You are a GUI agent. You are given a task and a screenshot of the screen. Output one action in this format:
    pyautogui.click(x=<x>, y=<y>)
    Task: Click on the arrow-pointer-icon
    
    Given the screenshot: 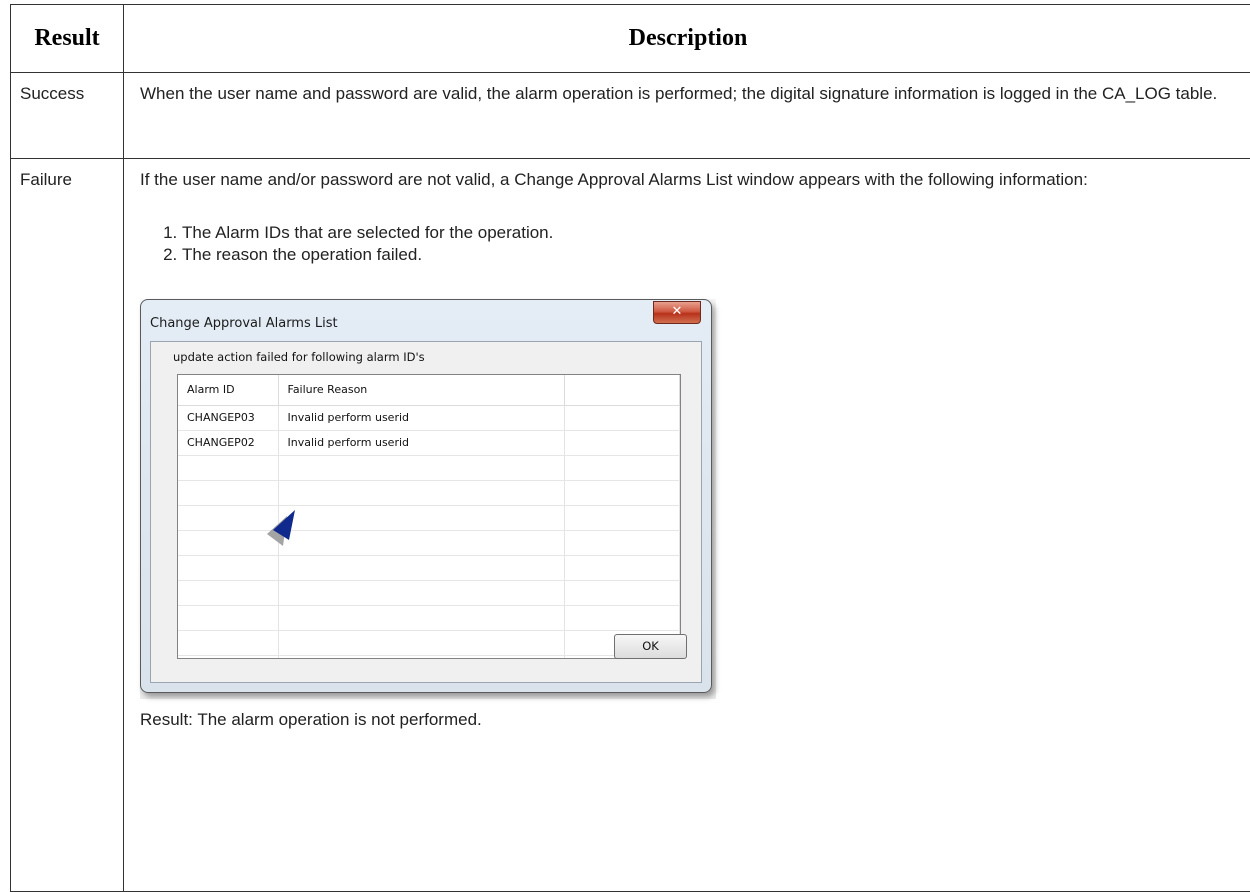 What is the action you would take?
    pyautogui.click(x=281, y=528)
    